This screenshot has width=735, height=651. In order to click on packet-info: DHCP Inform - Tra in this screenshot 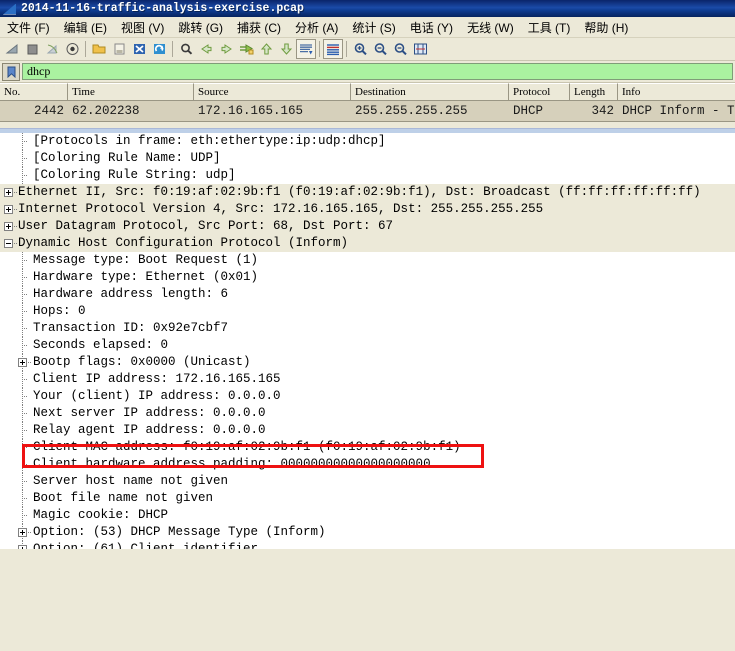, I will do `click(678, 111)`.